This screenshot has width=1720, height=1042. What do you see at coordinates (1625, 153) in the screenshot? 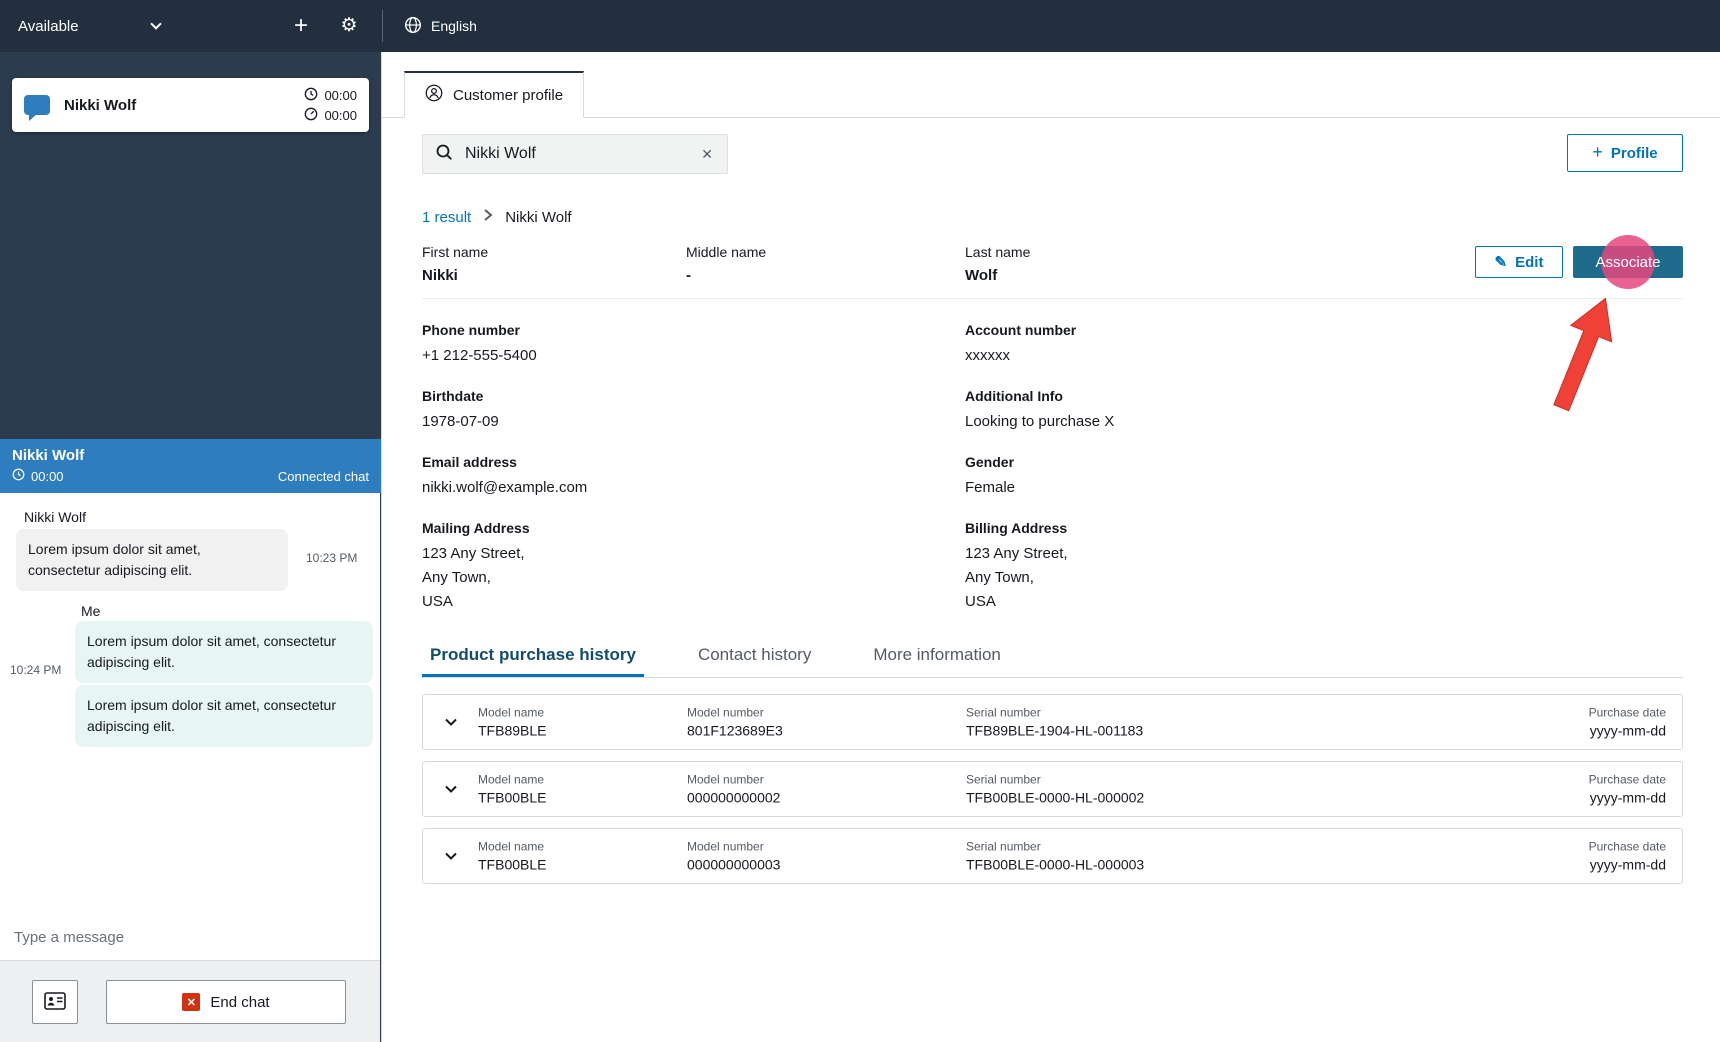
I see `create-profile-button: + Profile` at bounding box center [1625, 153].